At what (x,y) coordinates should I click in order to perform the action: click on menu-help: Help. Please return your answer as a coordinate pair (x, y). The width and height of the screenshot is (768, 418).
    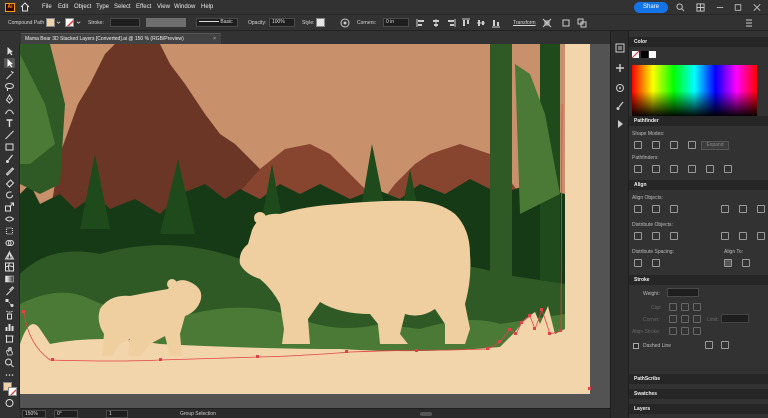
    Looking at the image, I should click on (207, 7).